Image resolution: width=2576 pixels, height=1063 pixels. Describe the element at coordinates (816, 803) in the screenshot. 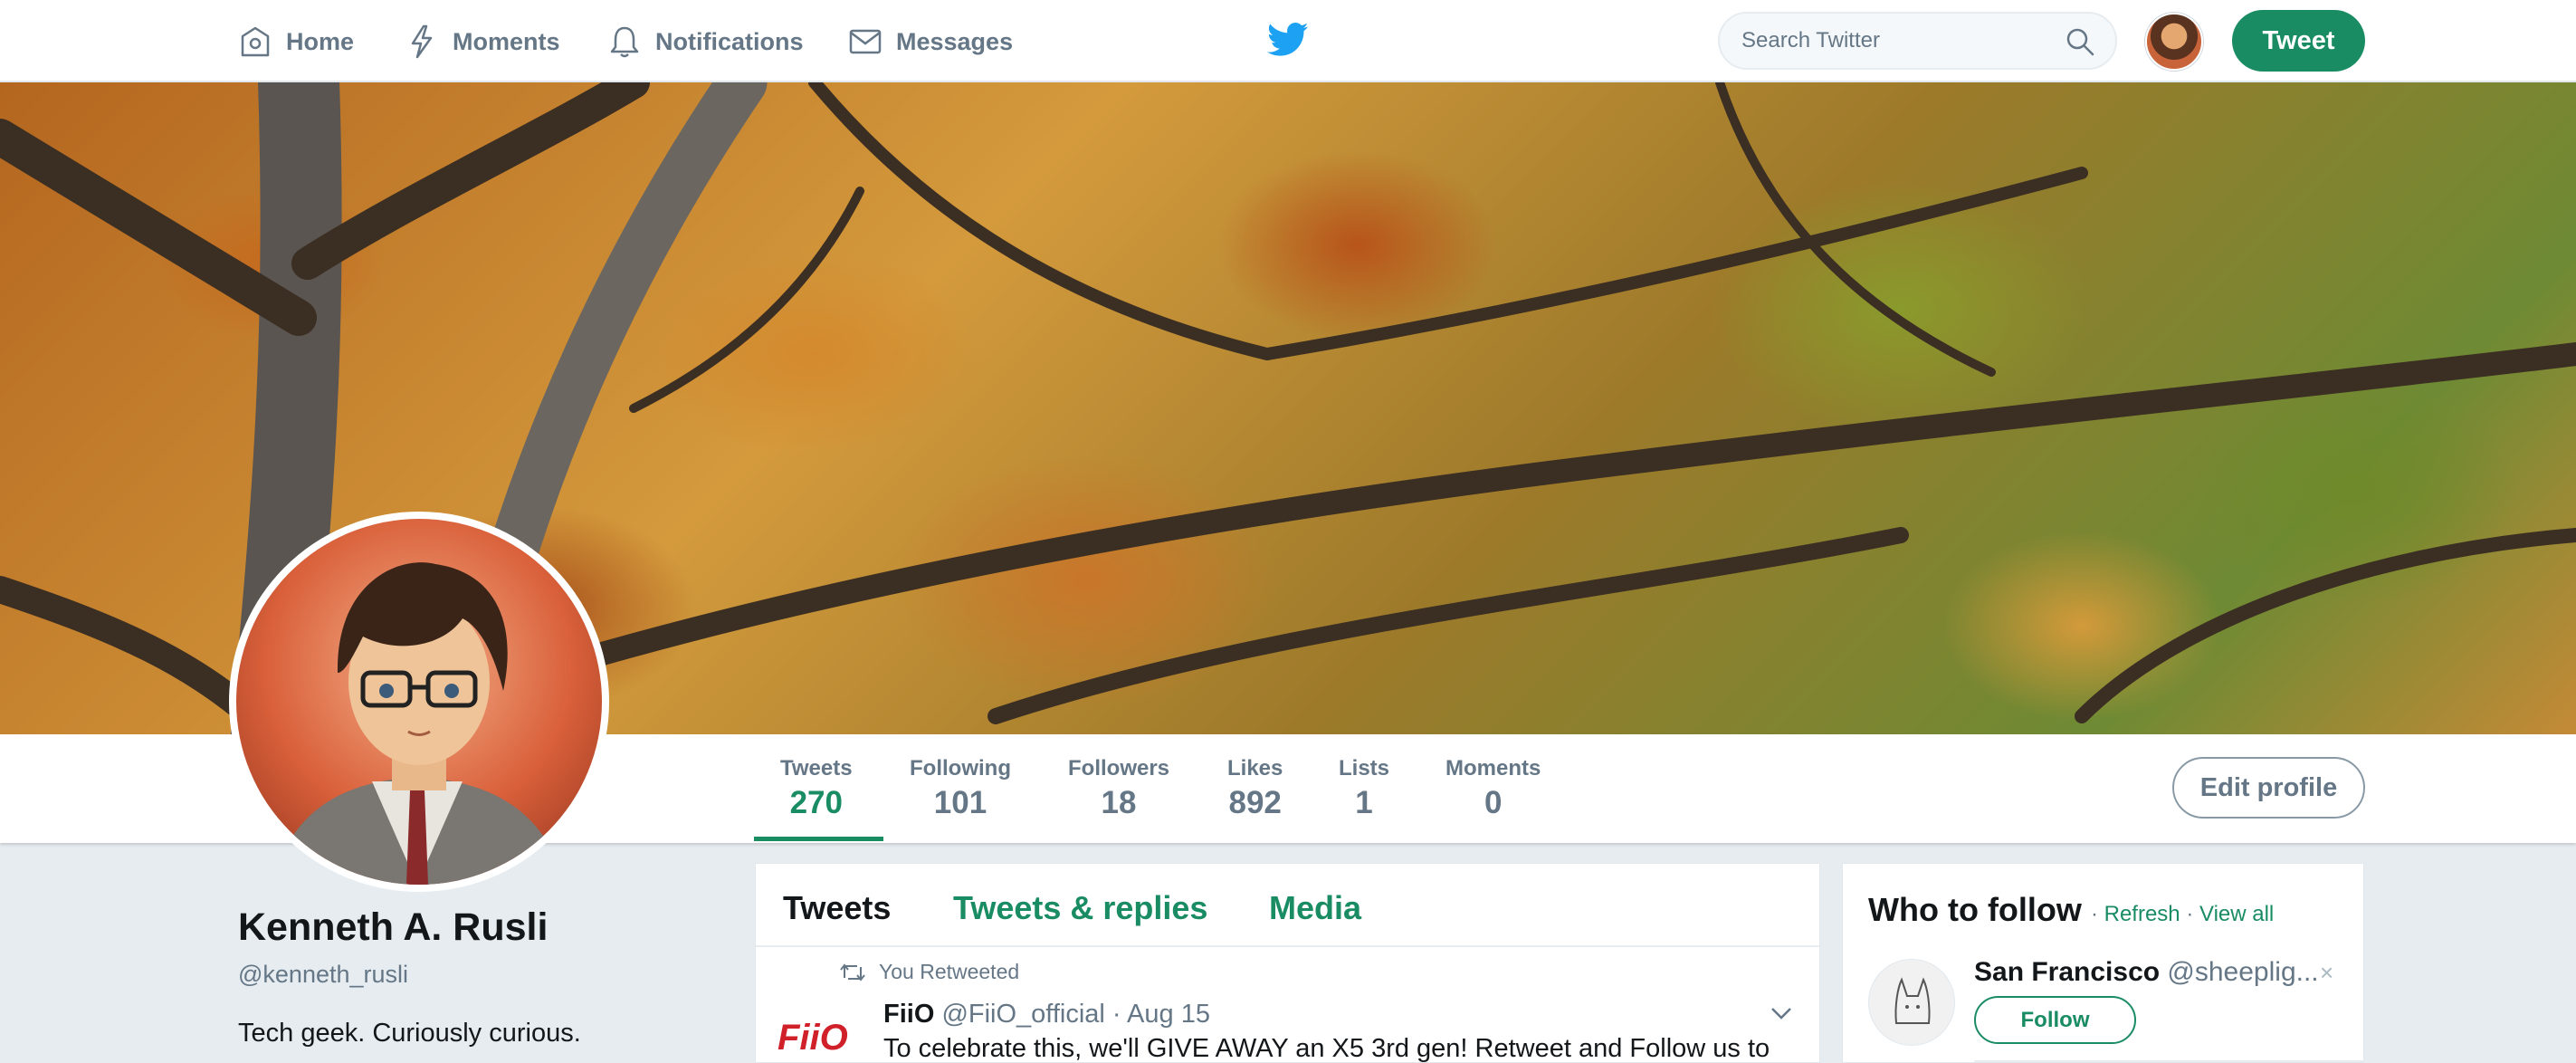

I see `stat-value: 270` at that location.